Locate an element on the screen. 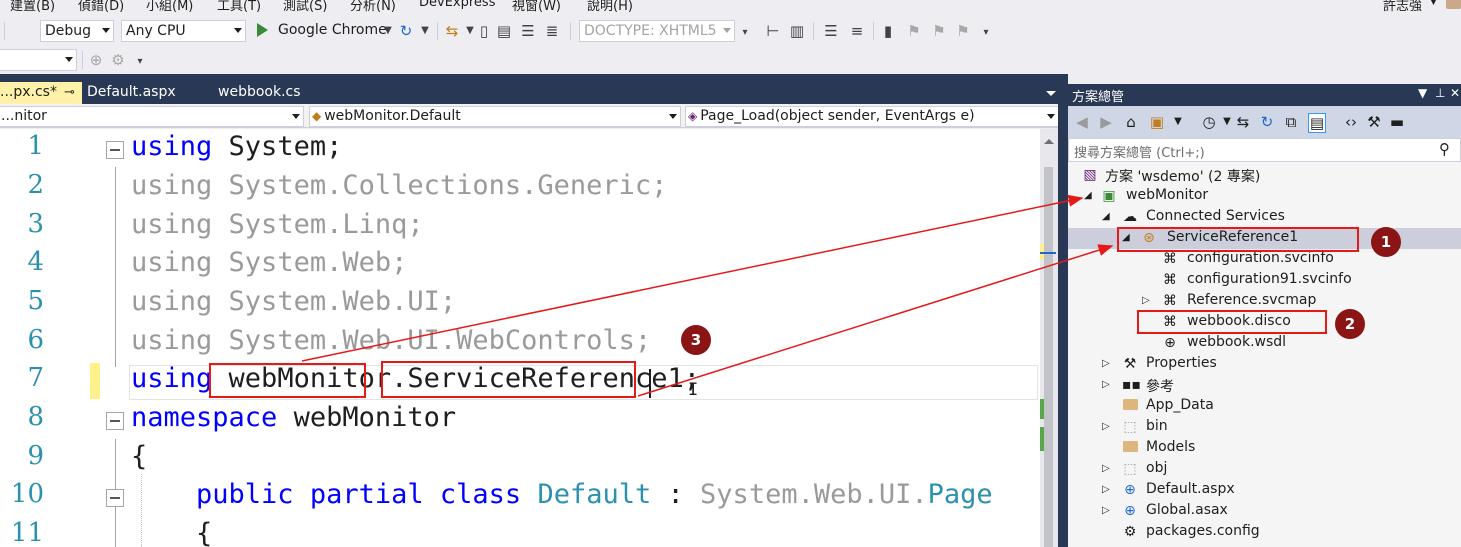 The width and height of the screenshot is (1461, 547). menu-analyze: 分析(N) is located at coordinates (373, 7).